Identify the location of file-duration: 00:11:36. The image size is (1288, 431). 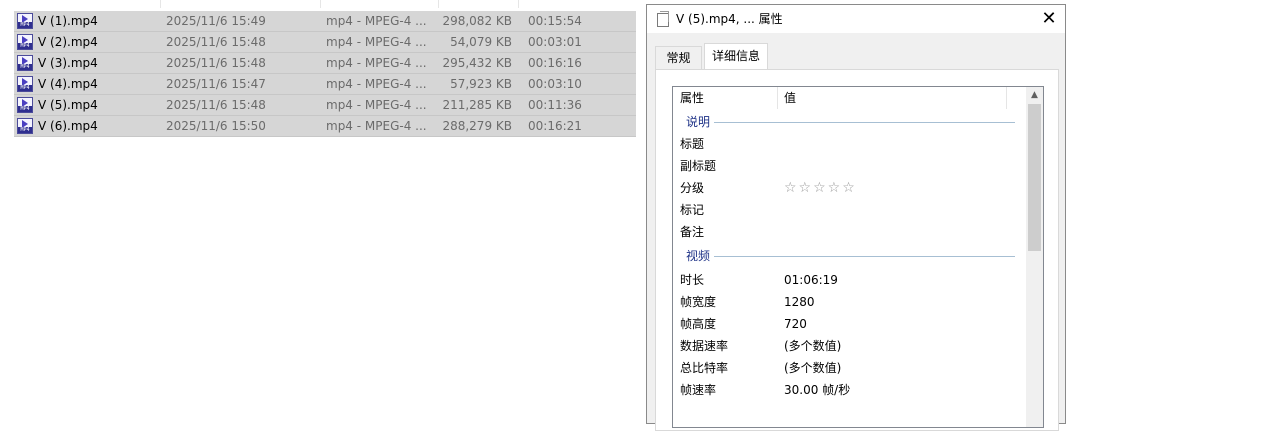
(555, 105).